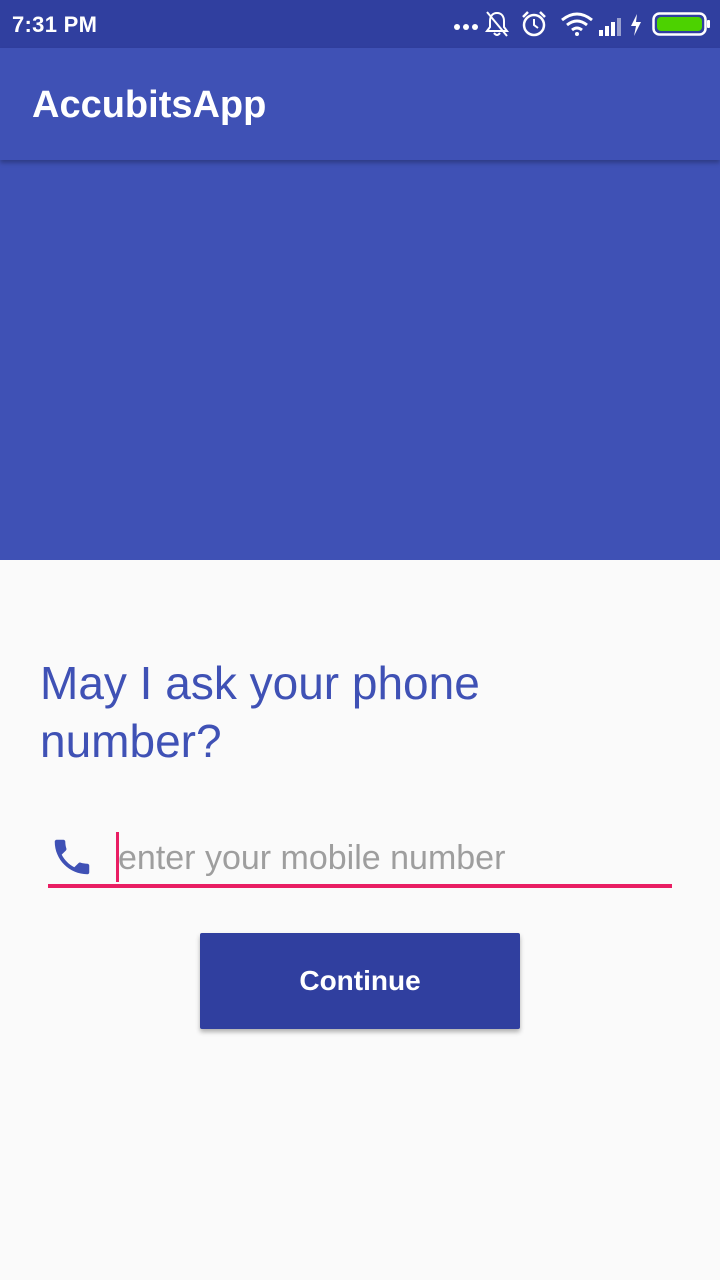  What do you see at coordinates (260, 712) in the screenshot?
I see `phone-question-heading: May I ask your phone number?` at bounding box center [260, 712].